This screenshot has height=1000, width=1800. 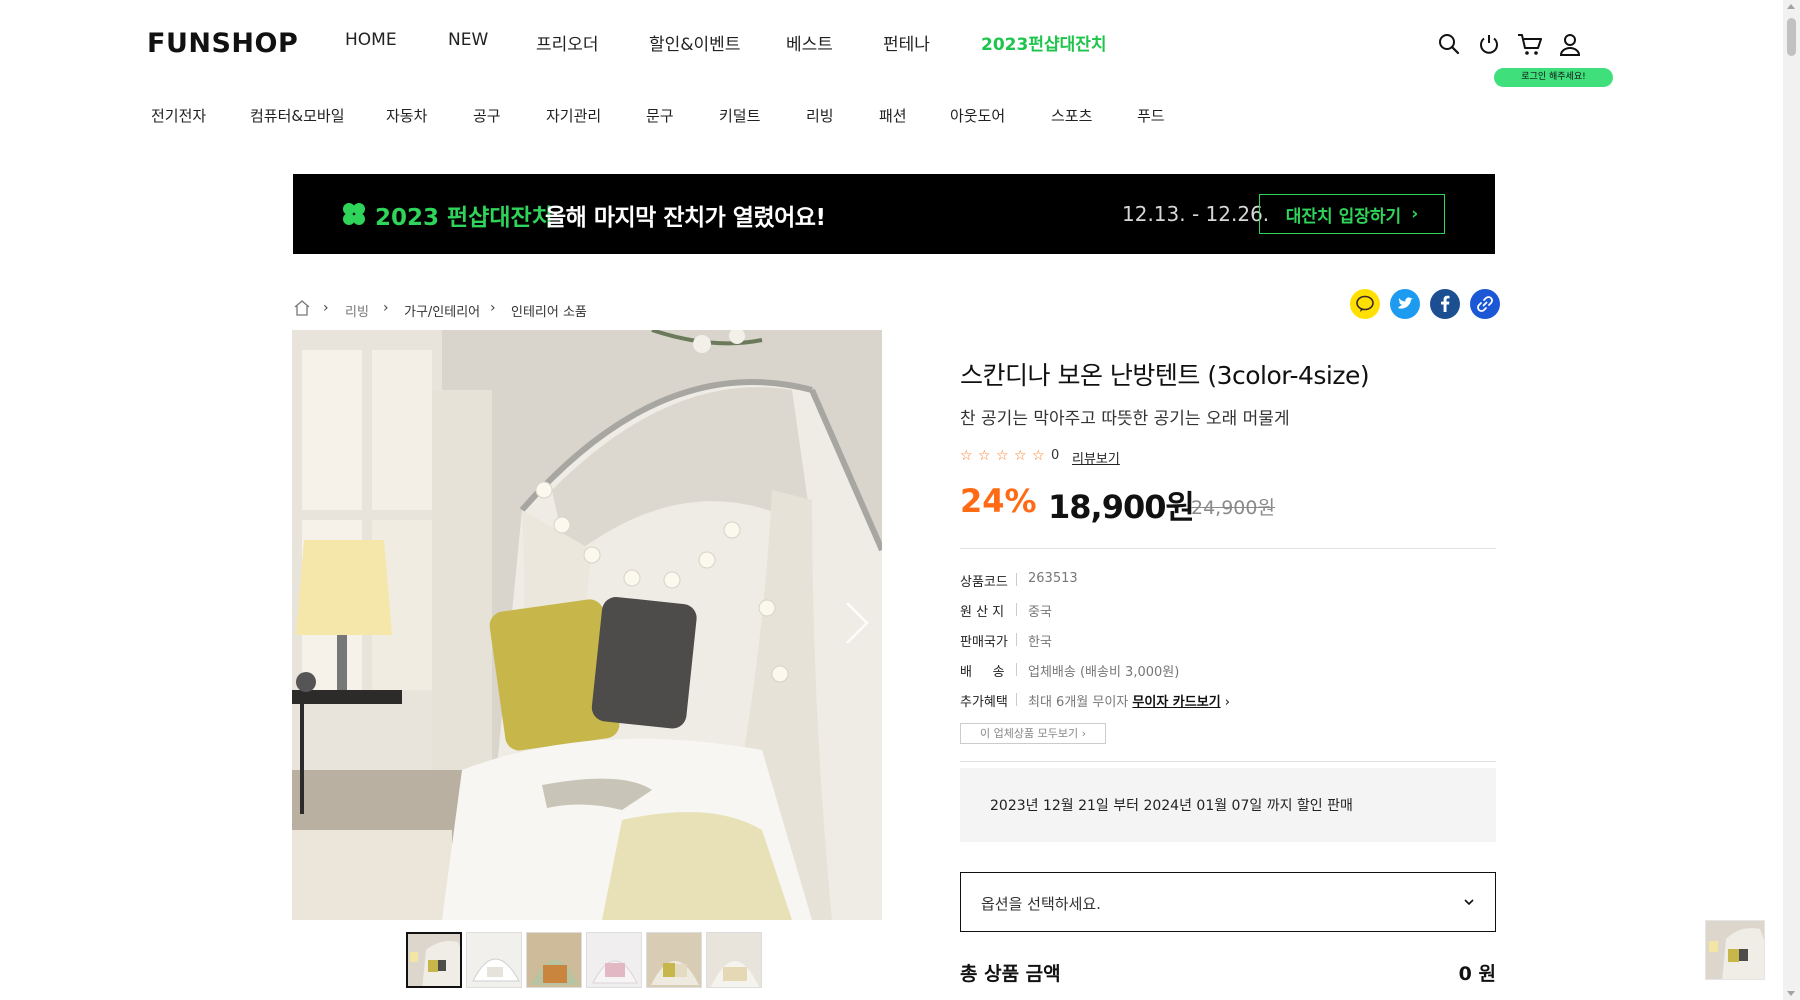 I want to click on total-price-label: 총 상품 금액, so click(x=1010, y=974).